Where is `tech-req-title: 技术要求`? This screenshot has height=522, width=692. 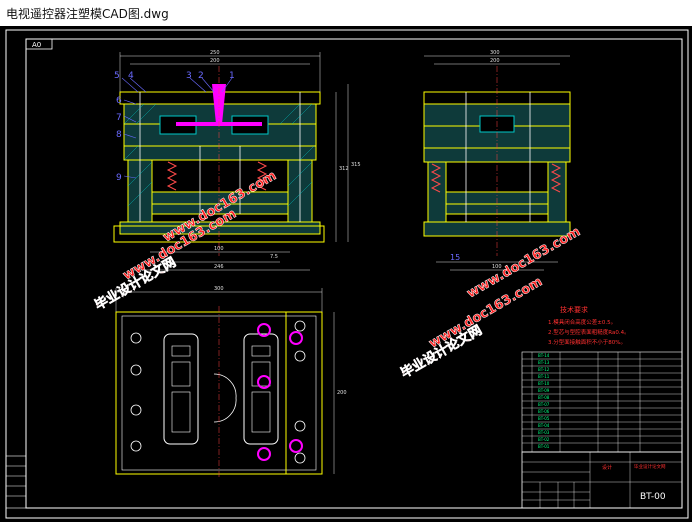 tech-req-title: 技术要求 is located at coordinates (574, 309).